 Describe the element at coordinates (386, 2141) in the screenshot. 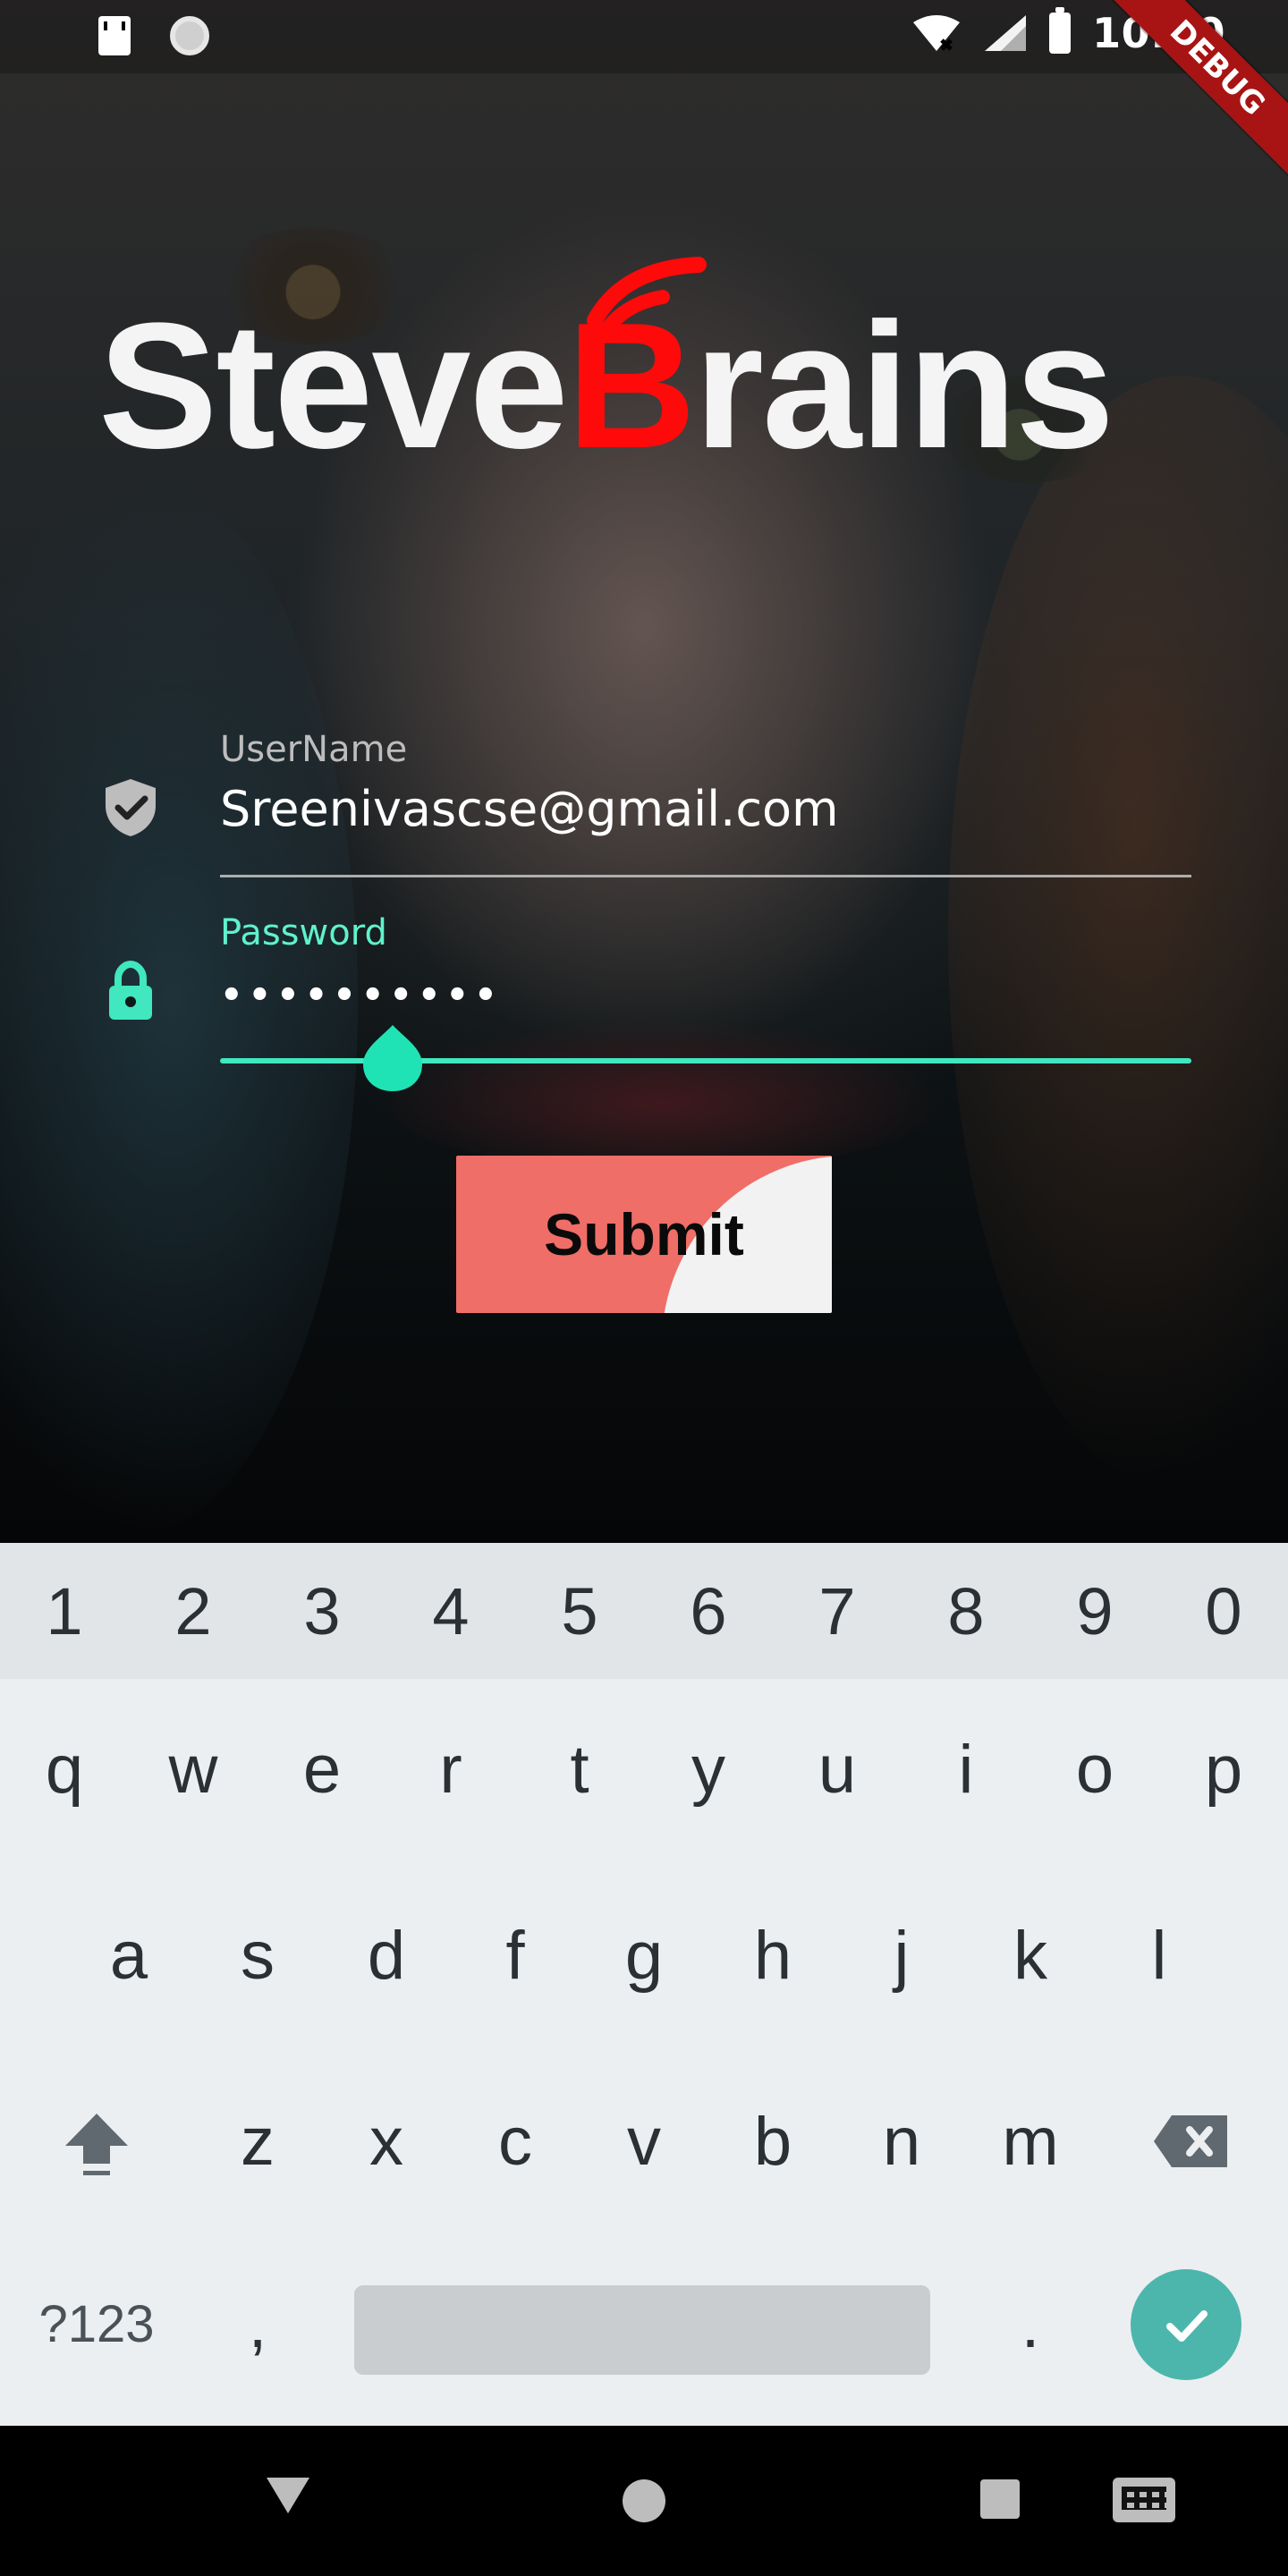

I see `key-x: x` at that location.